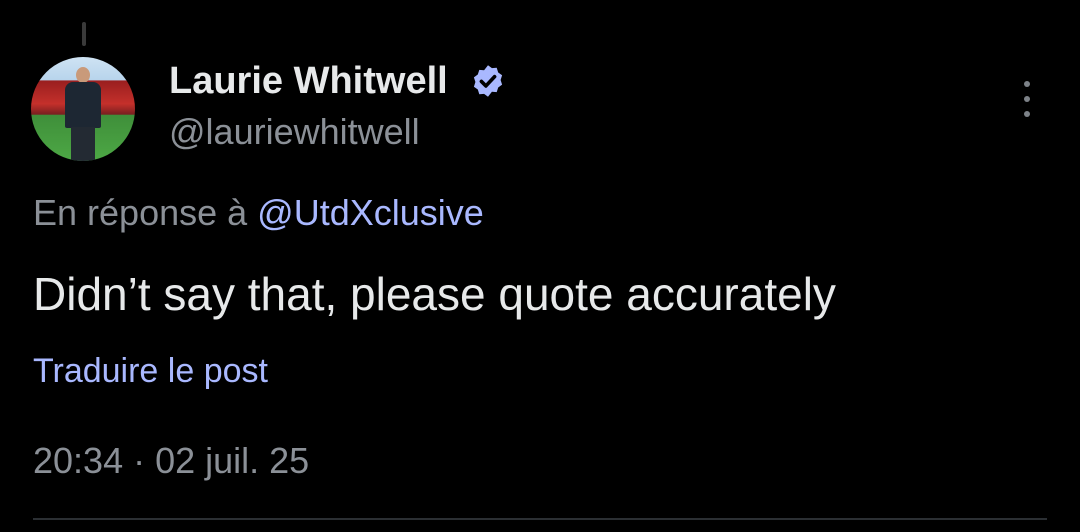 The width and height of the screenshot is (1080, 532). I want to click on author-handle: @lauriewhitwell, so click(294, 132).